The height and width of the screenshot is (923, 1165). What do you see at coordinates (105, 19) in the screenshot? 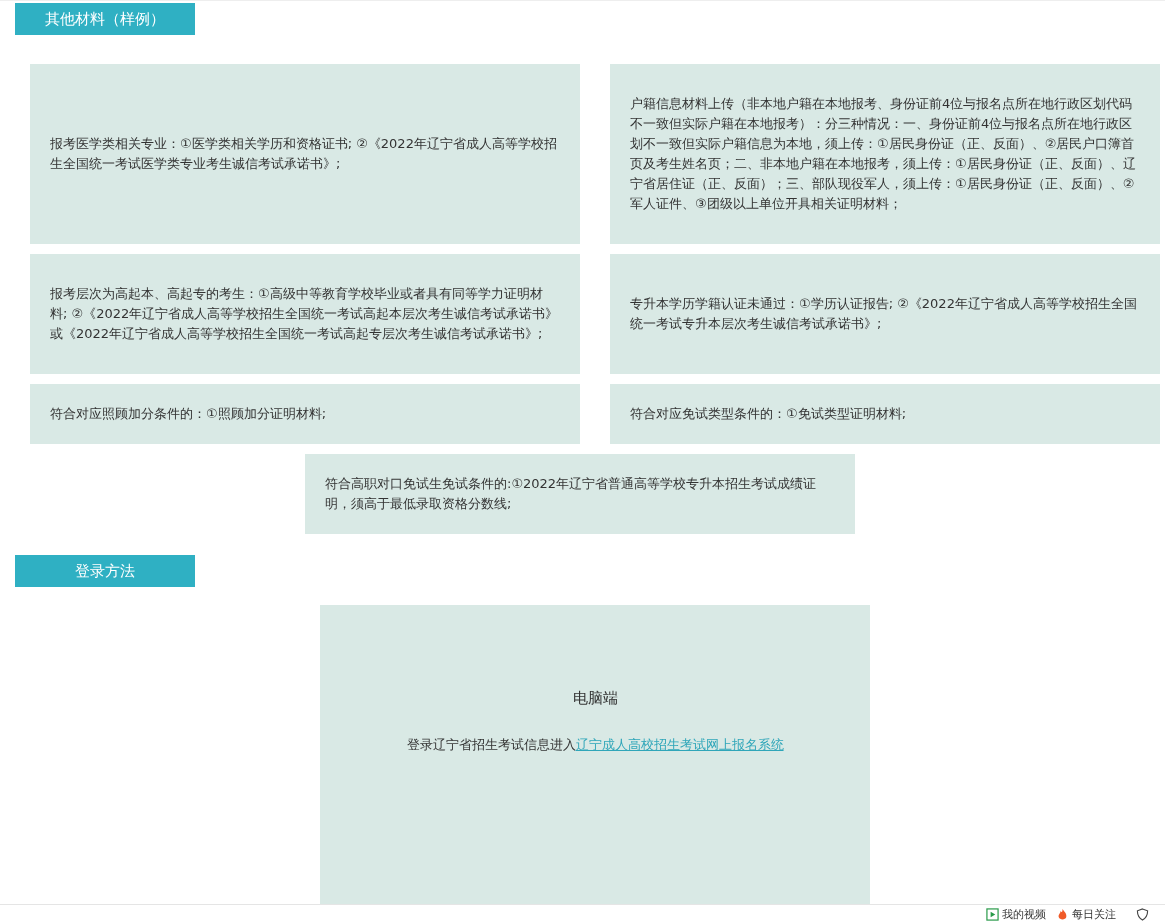
I see `section-title: 其他材料（样例）` at bounding box center [105, 19].